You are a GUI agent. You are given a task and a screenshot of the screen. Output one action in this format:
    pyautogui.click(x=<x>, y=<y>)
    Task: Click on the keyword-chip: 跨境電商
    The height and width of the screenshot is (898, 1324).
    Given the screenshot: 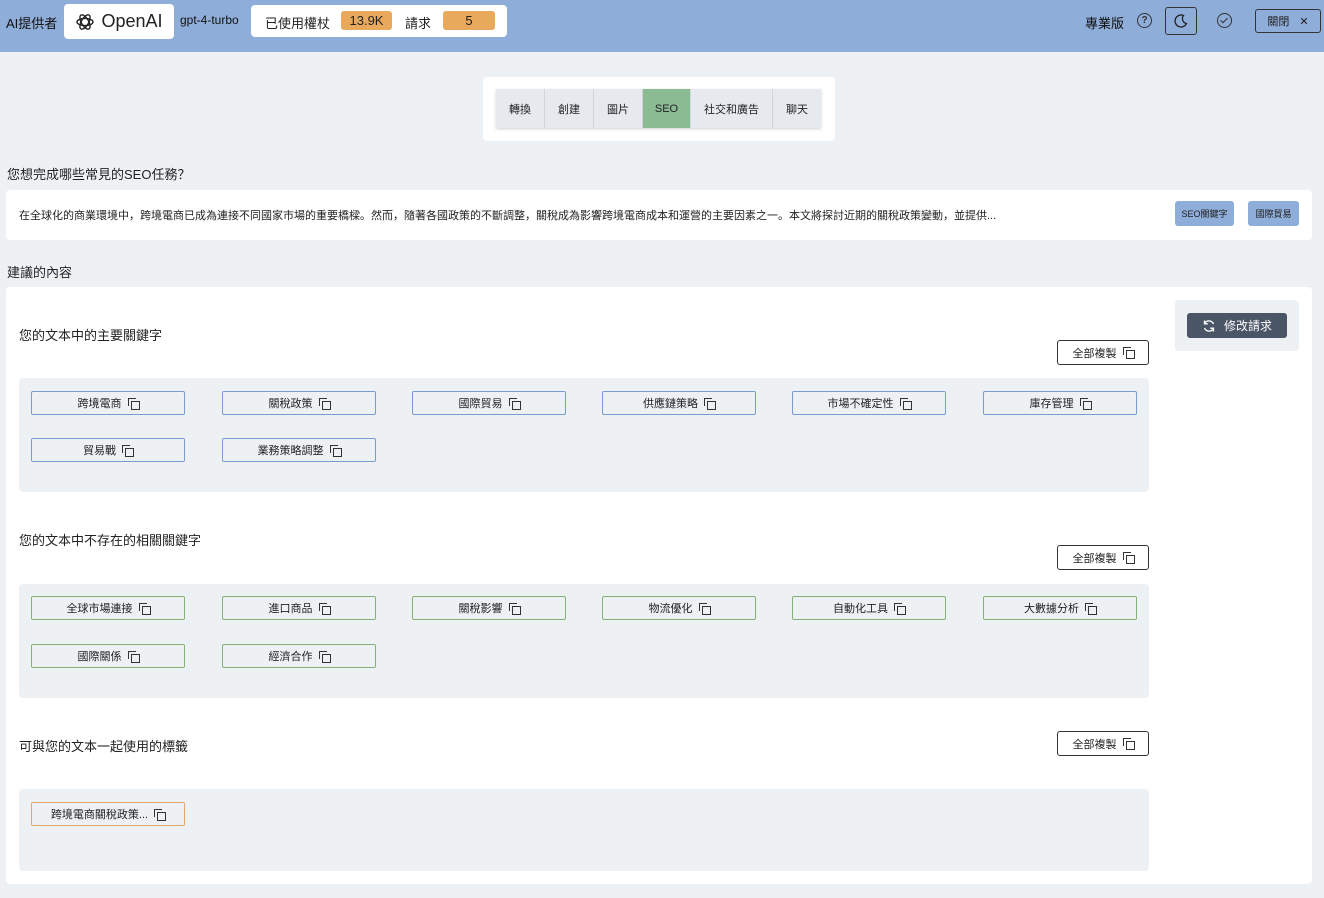 What is the action you would take?
    pyautogui.click(x=108, y=403)
    